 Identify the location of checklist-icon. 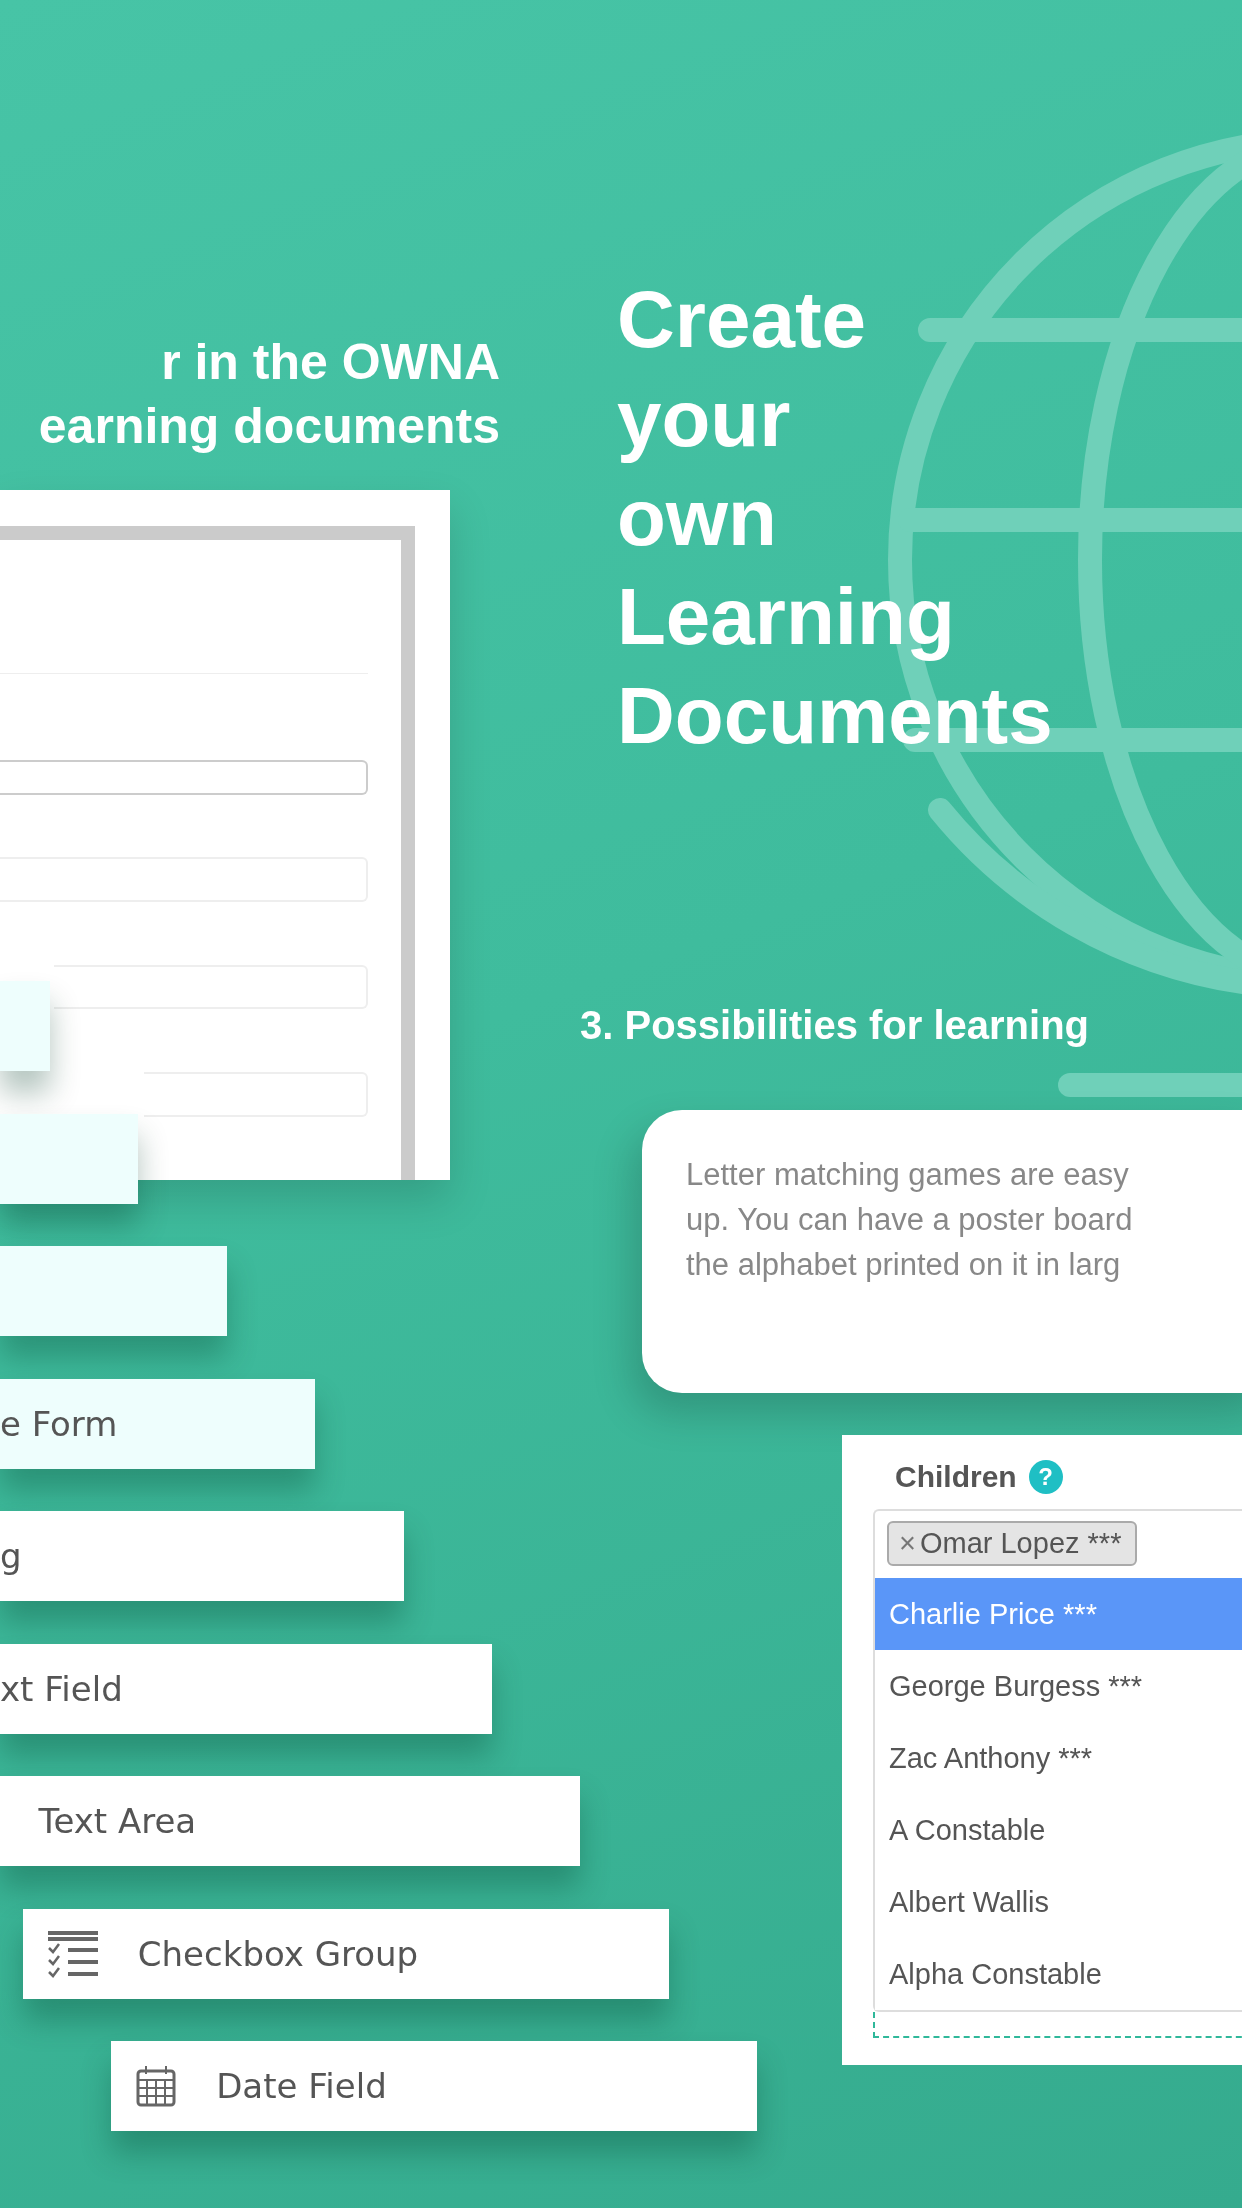
(72, 1953).